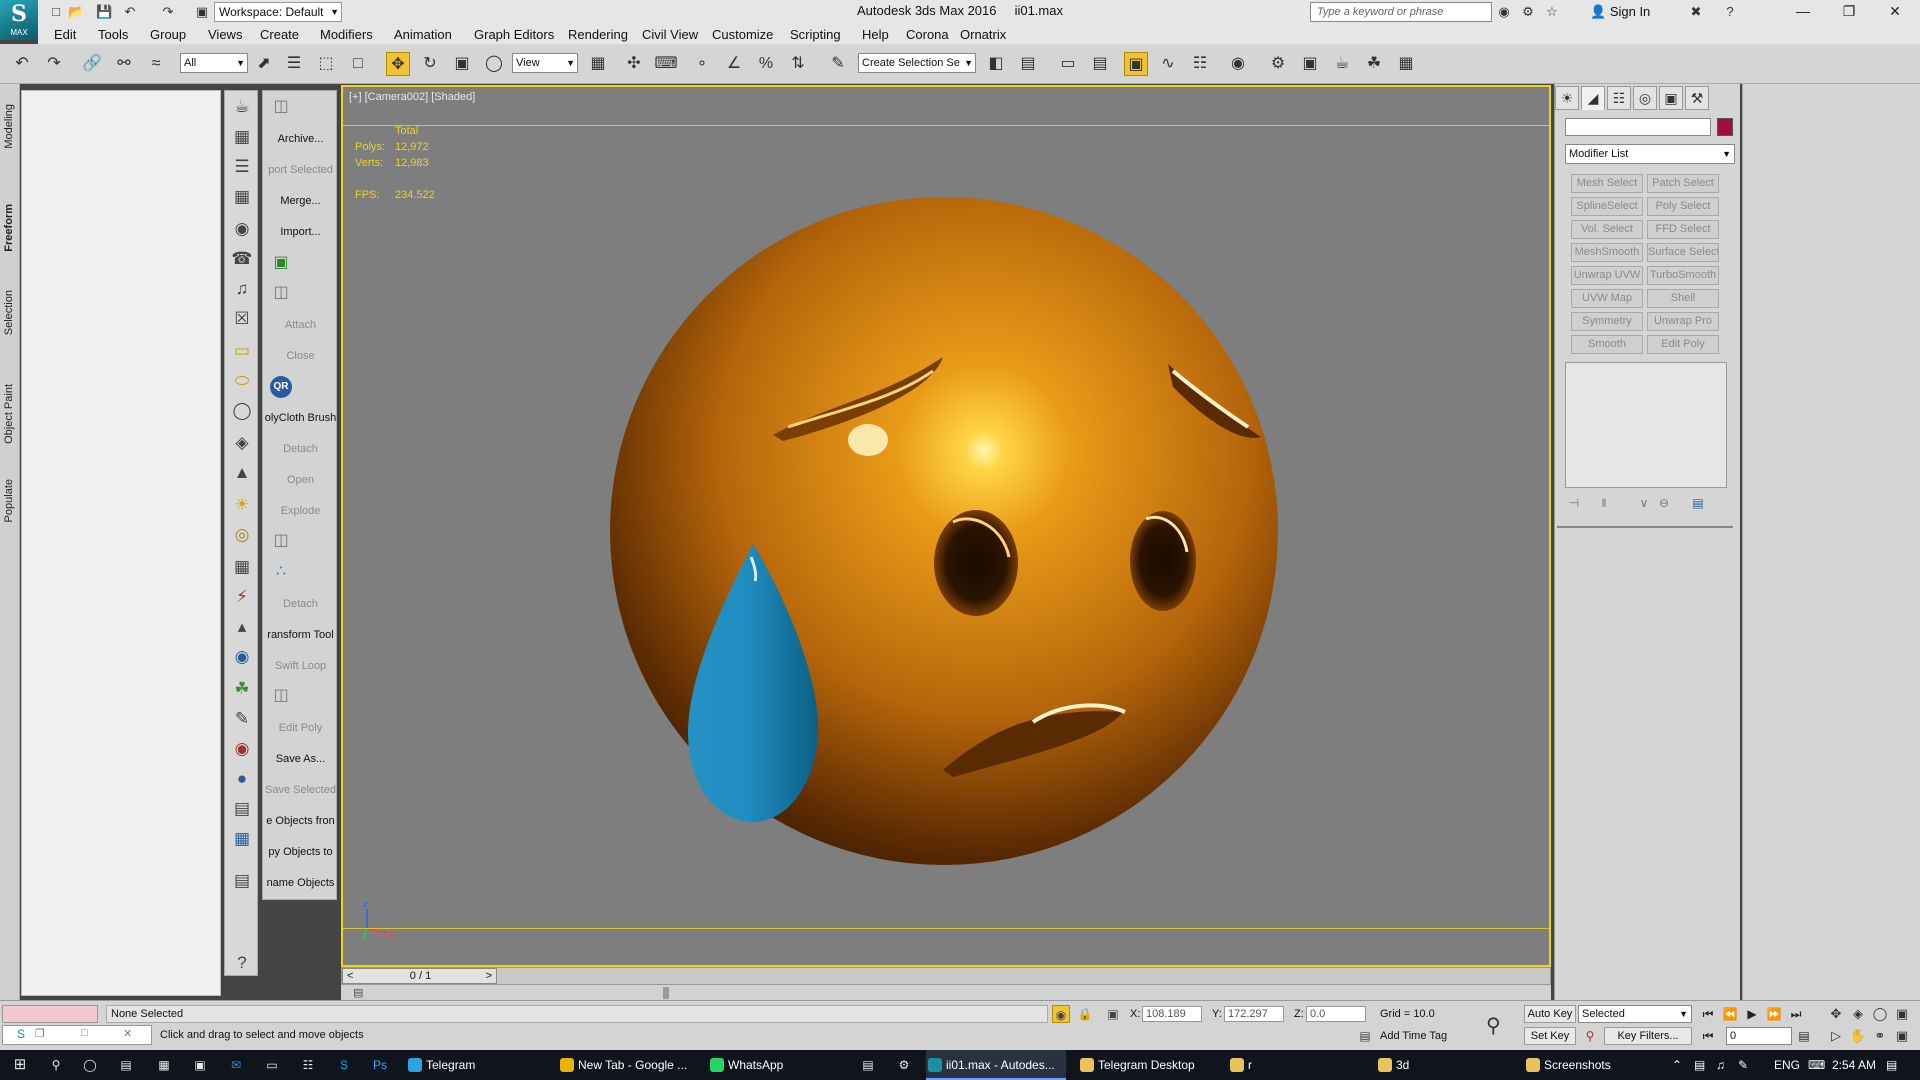 The width and height of the screenshot is (1920, 1080). What do you see at coordinates (56, 12) in the screenshot?
I see `new-file-icon: □` at bounding box center [56, 12].